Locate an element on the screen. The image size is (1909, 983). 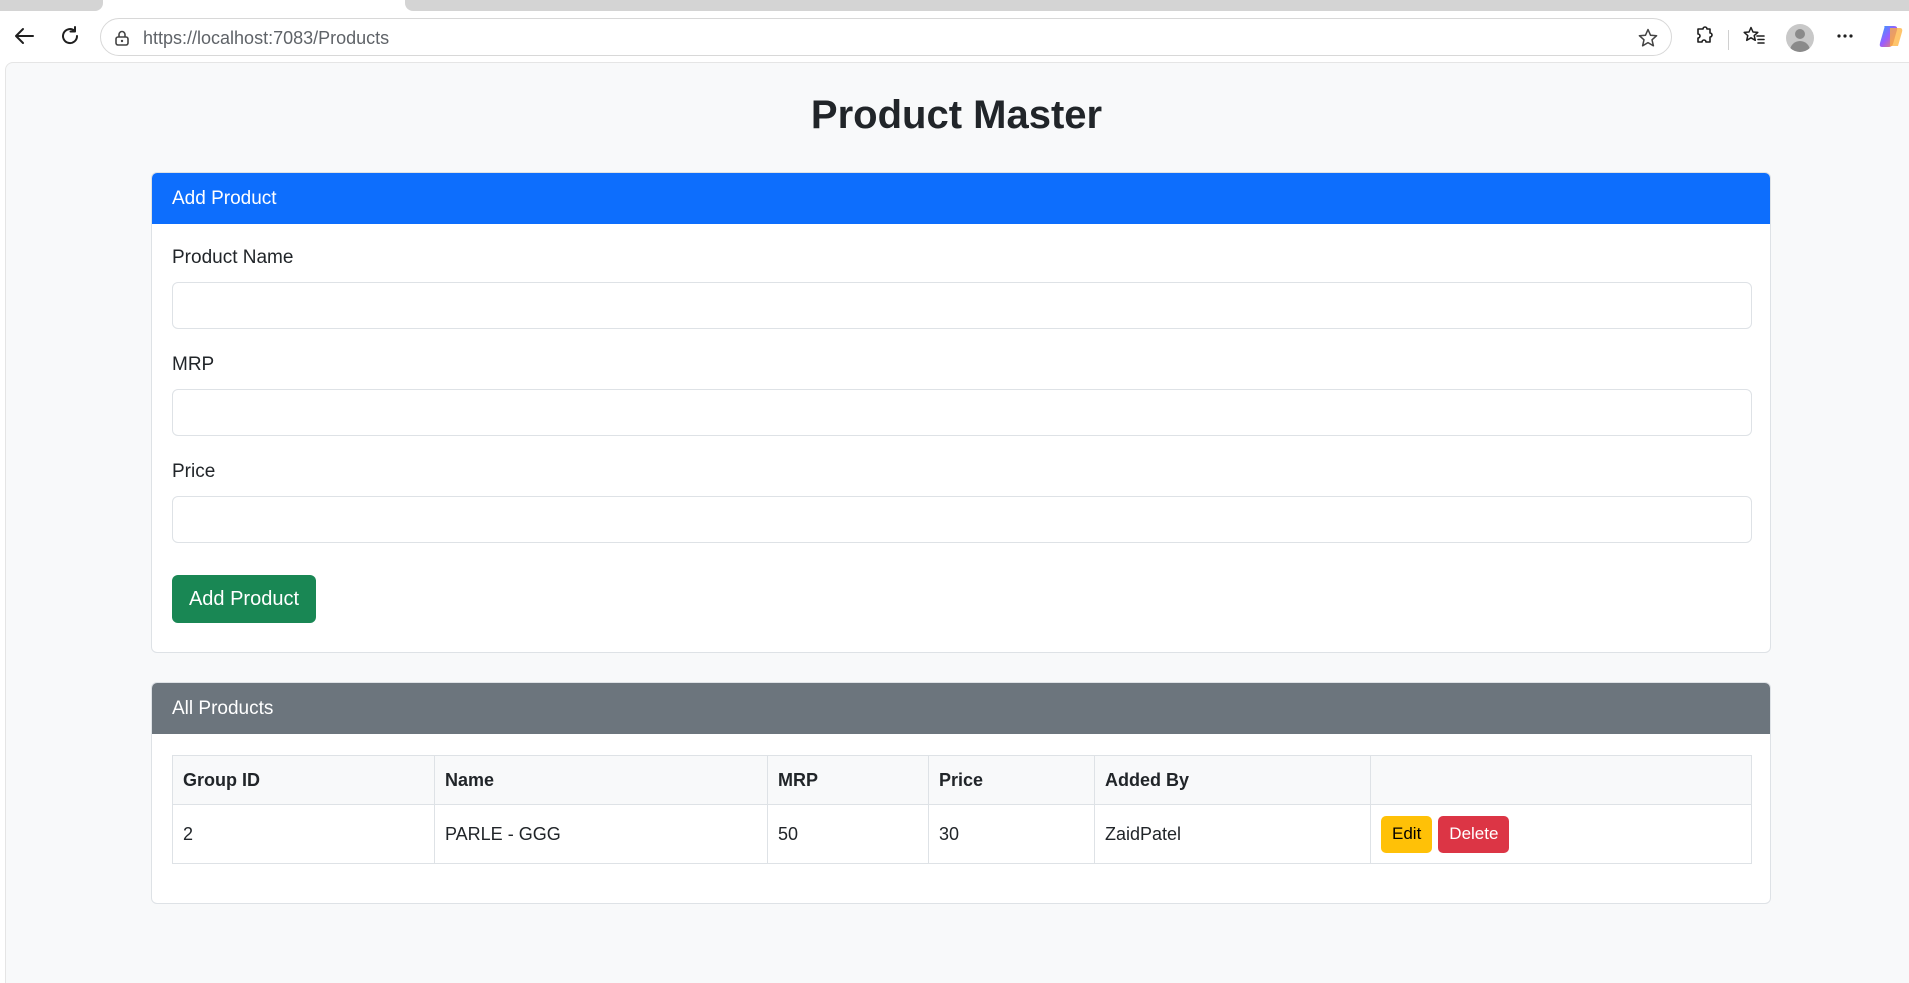
profile-avatar is located at coordinates (1800, 38).